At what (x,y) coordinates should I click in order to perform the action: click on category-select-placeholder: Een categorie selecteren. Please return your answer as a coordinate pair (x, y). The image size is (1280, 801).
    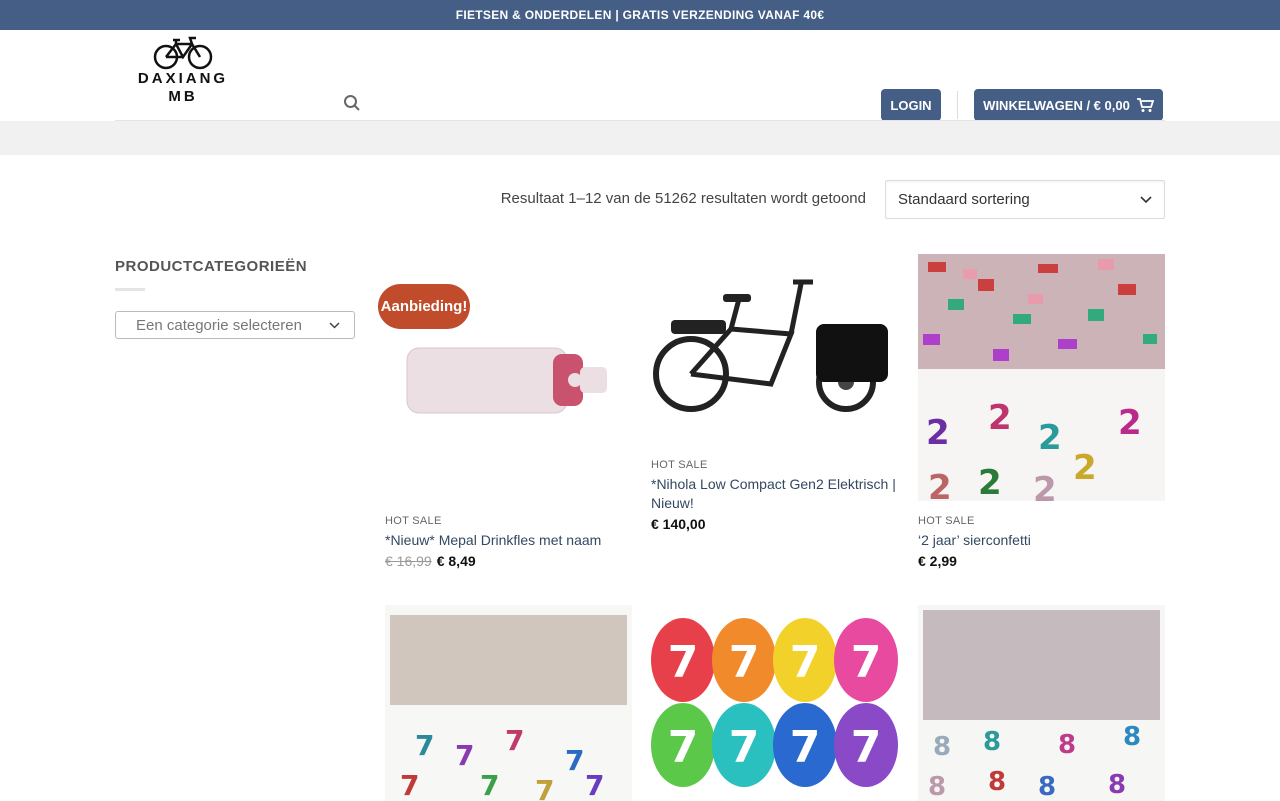
    Looking at the image, I should click on (219, 325).